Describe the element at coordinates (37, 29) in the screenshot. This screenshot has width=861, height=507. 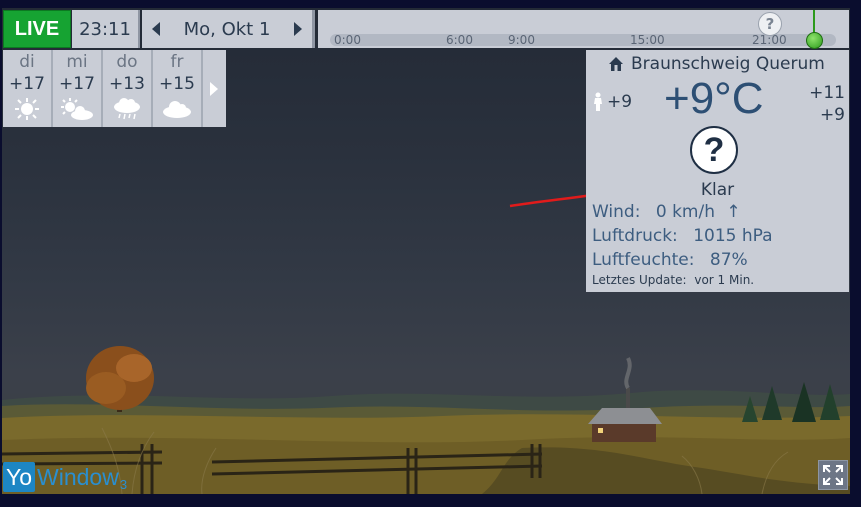
I see `live-button: LIVE` at that location.